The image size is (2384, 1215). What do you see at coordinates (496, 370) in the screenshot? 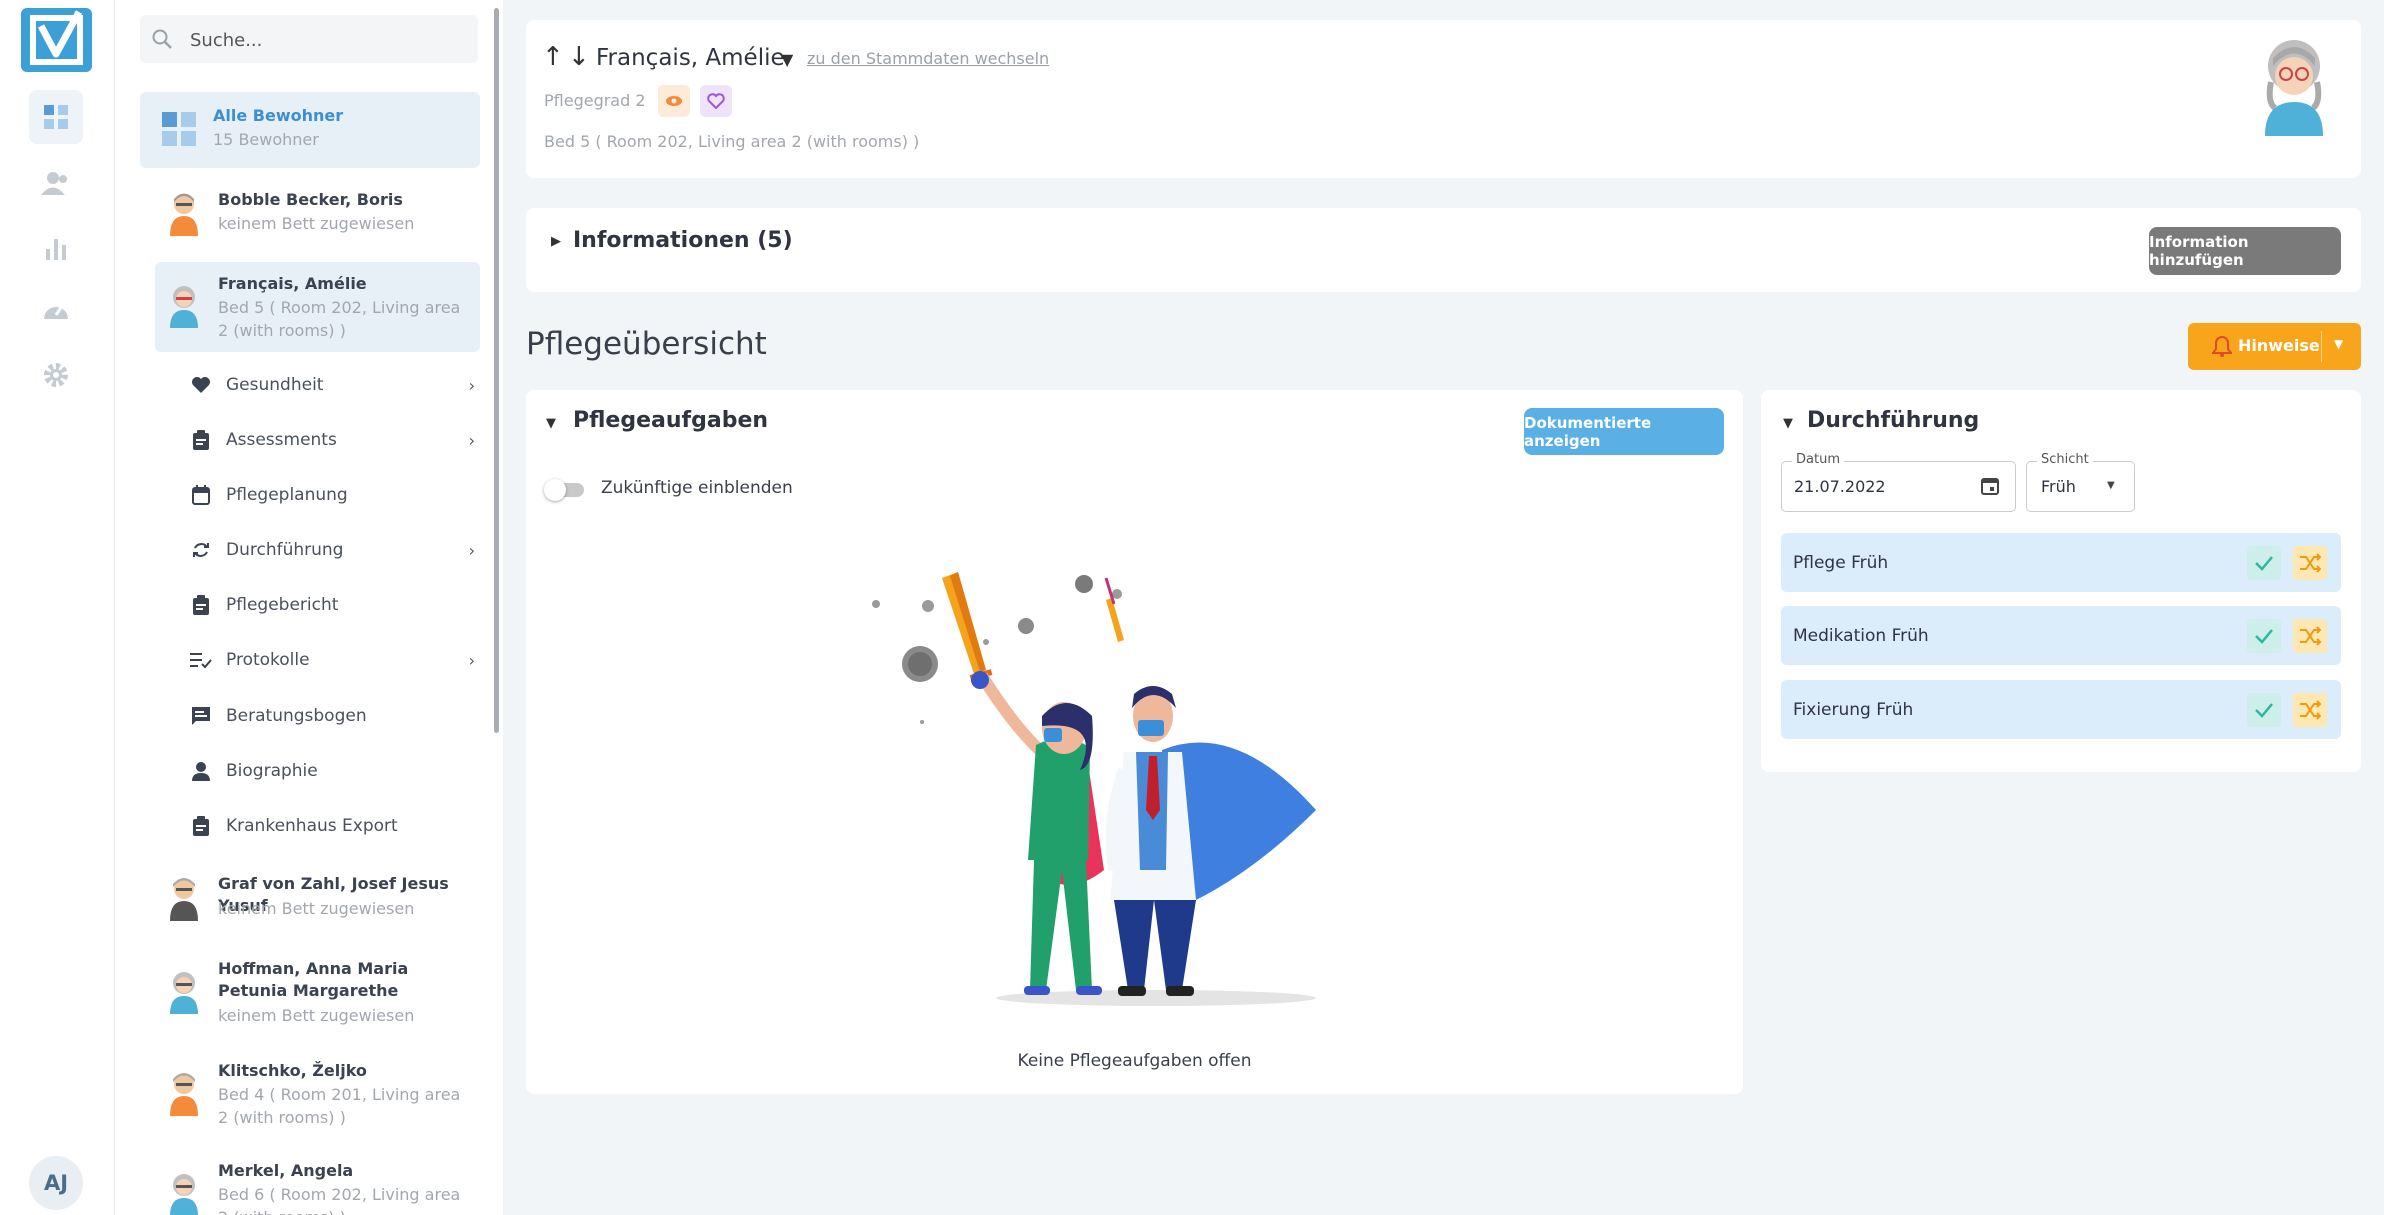
I see `sidebar-scrollbar` at bounding box center [496, 370].